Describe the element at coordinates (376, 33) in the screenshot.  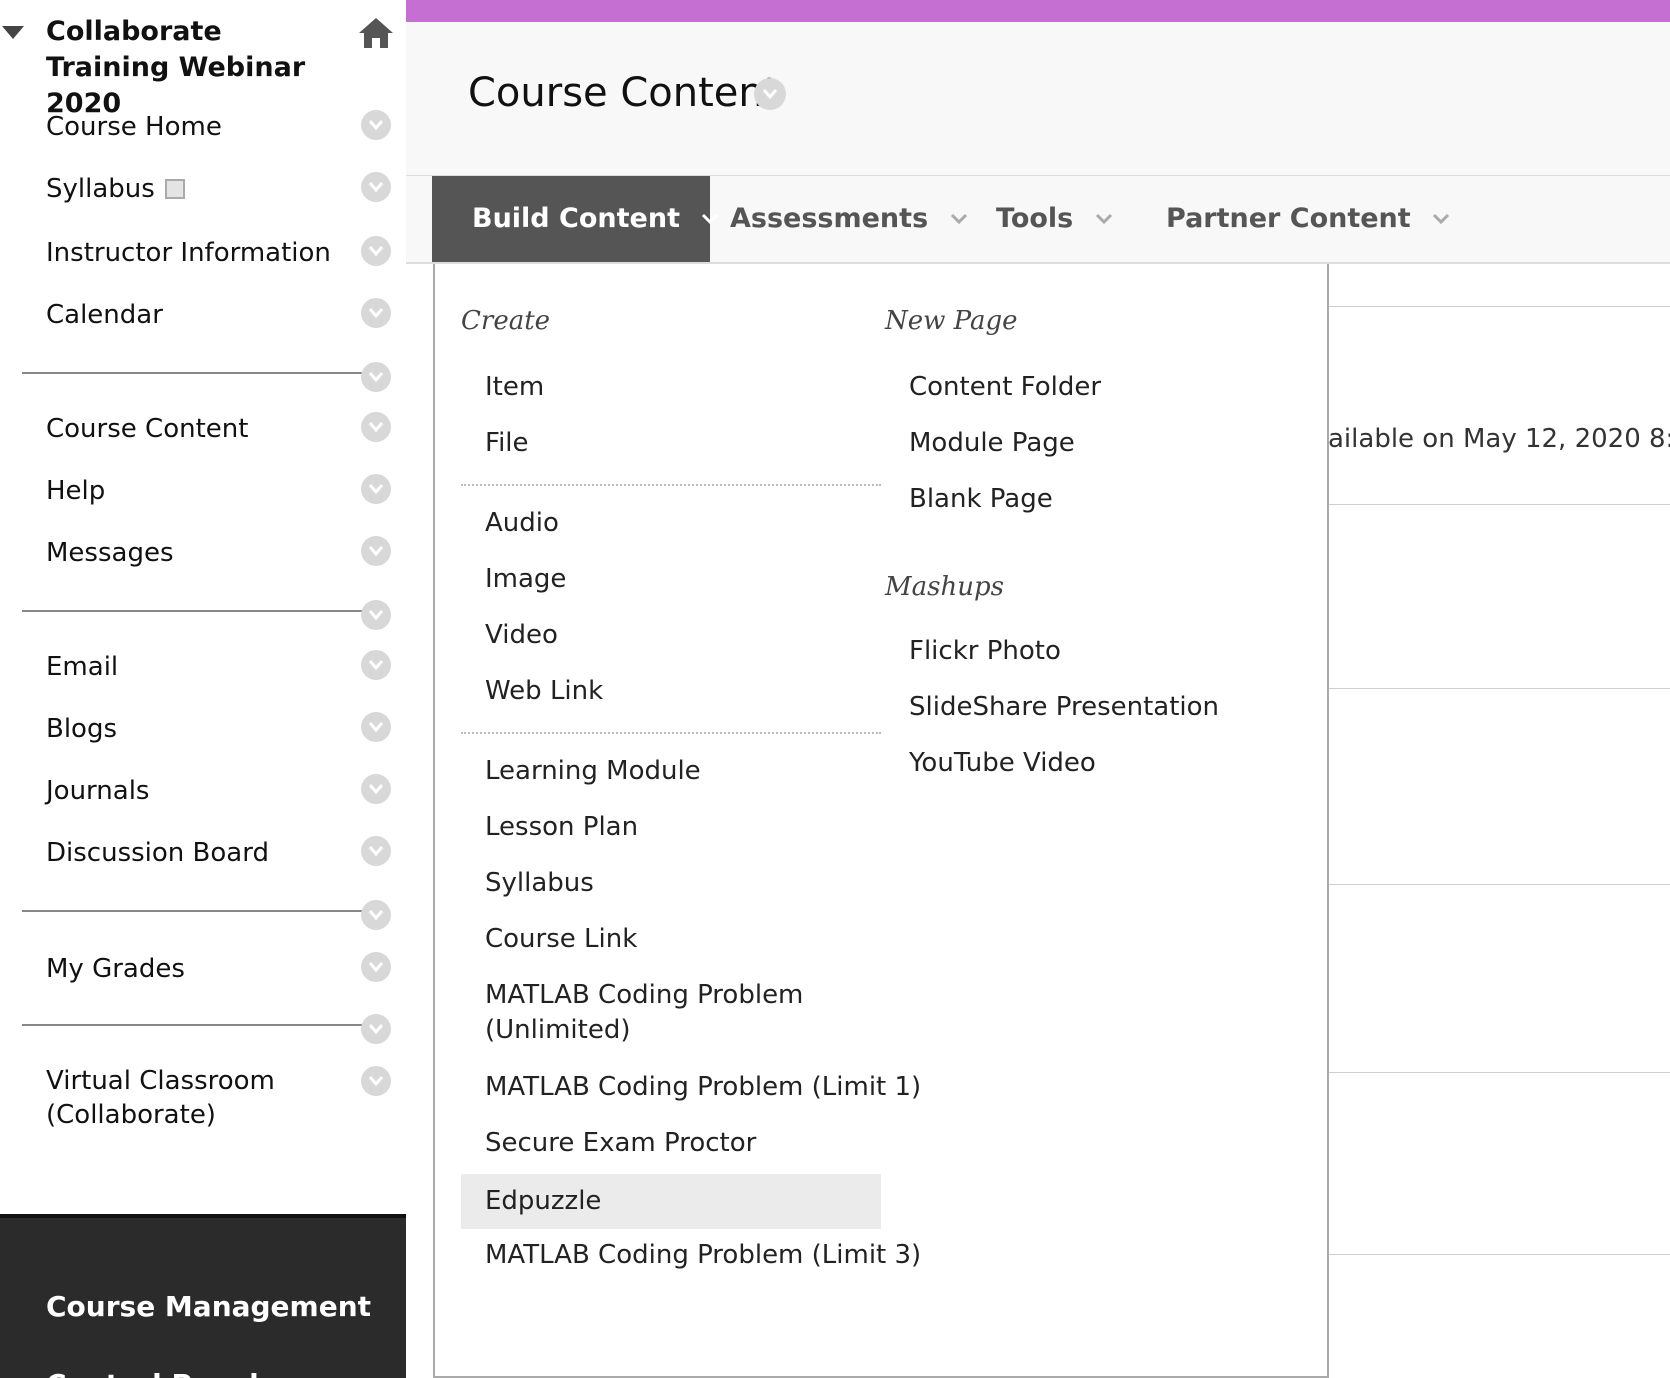
I see `home-icon` at that location.